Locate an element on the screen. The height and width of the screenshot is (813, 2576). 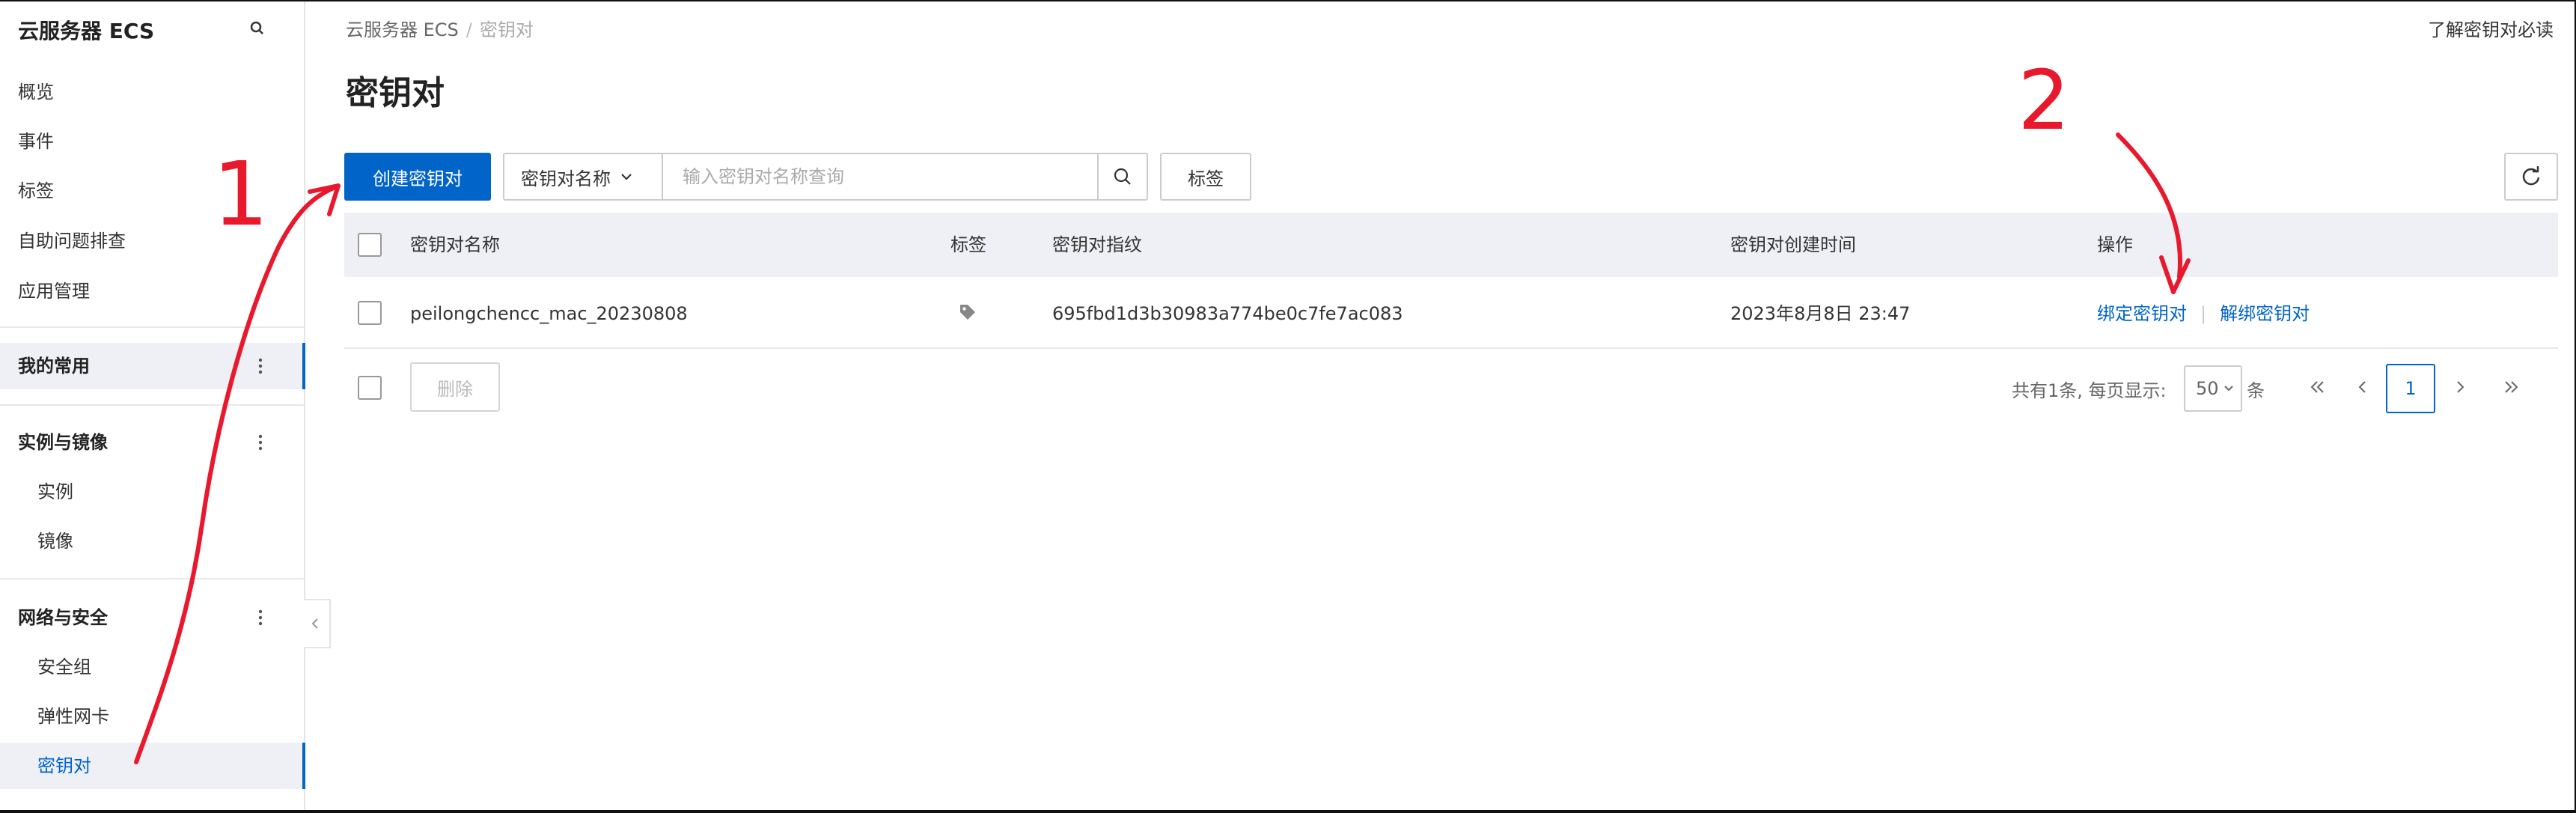
sidebar-collapse-handle is located at coordinates (317, 623).